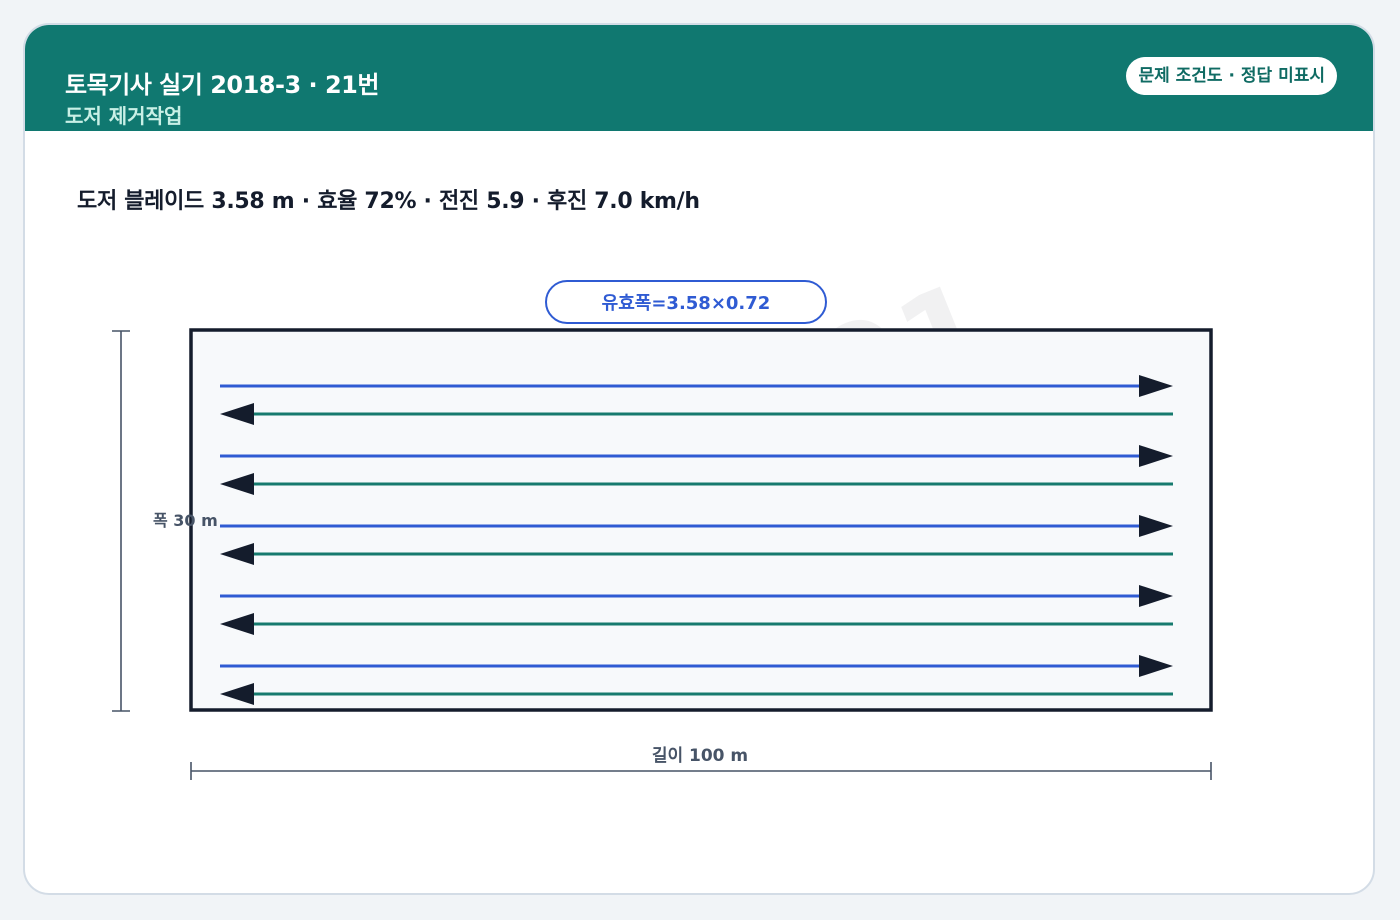 The height and width of the screenshot is (920, 1400). What do you see at coordinates (700, 756) in the screenshot?
I see `length-label: 길이 100 m` at bounding box center [700, 756].